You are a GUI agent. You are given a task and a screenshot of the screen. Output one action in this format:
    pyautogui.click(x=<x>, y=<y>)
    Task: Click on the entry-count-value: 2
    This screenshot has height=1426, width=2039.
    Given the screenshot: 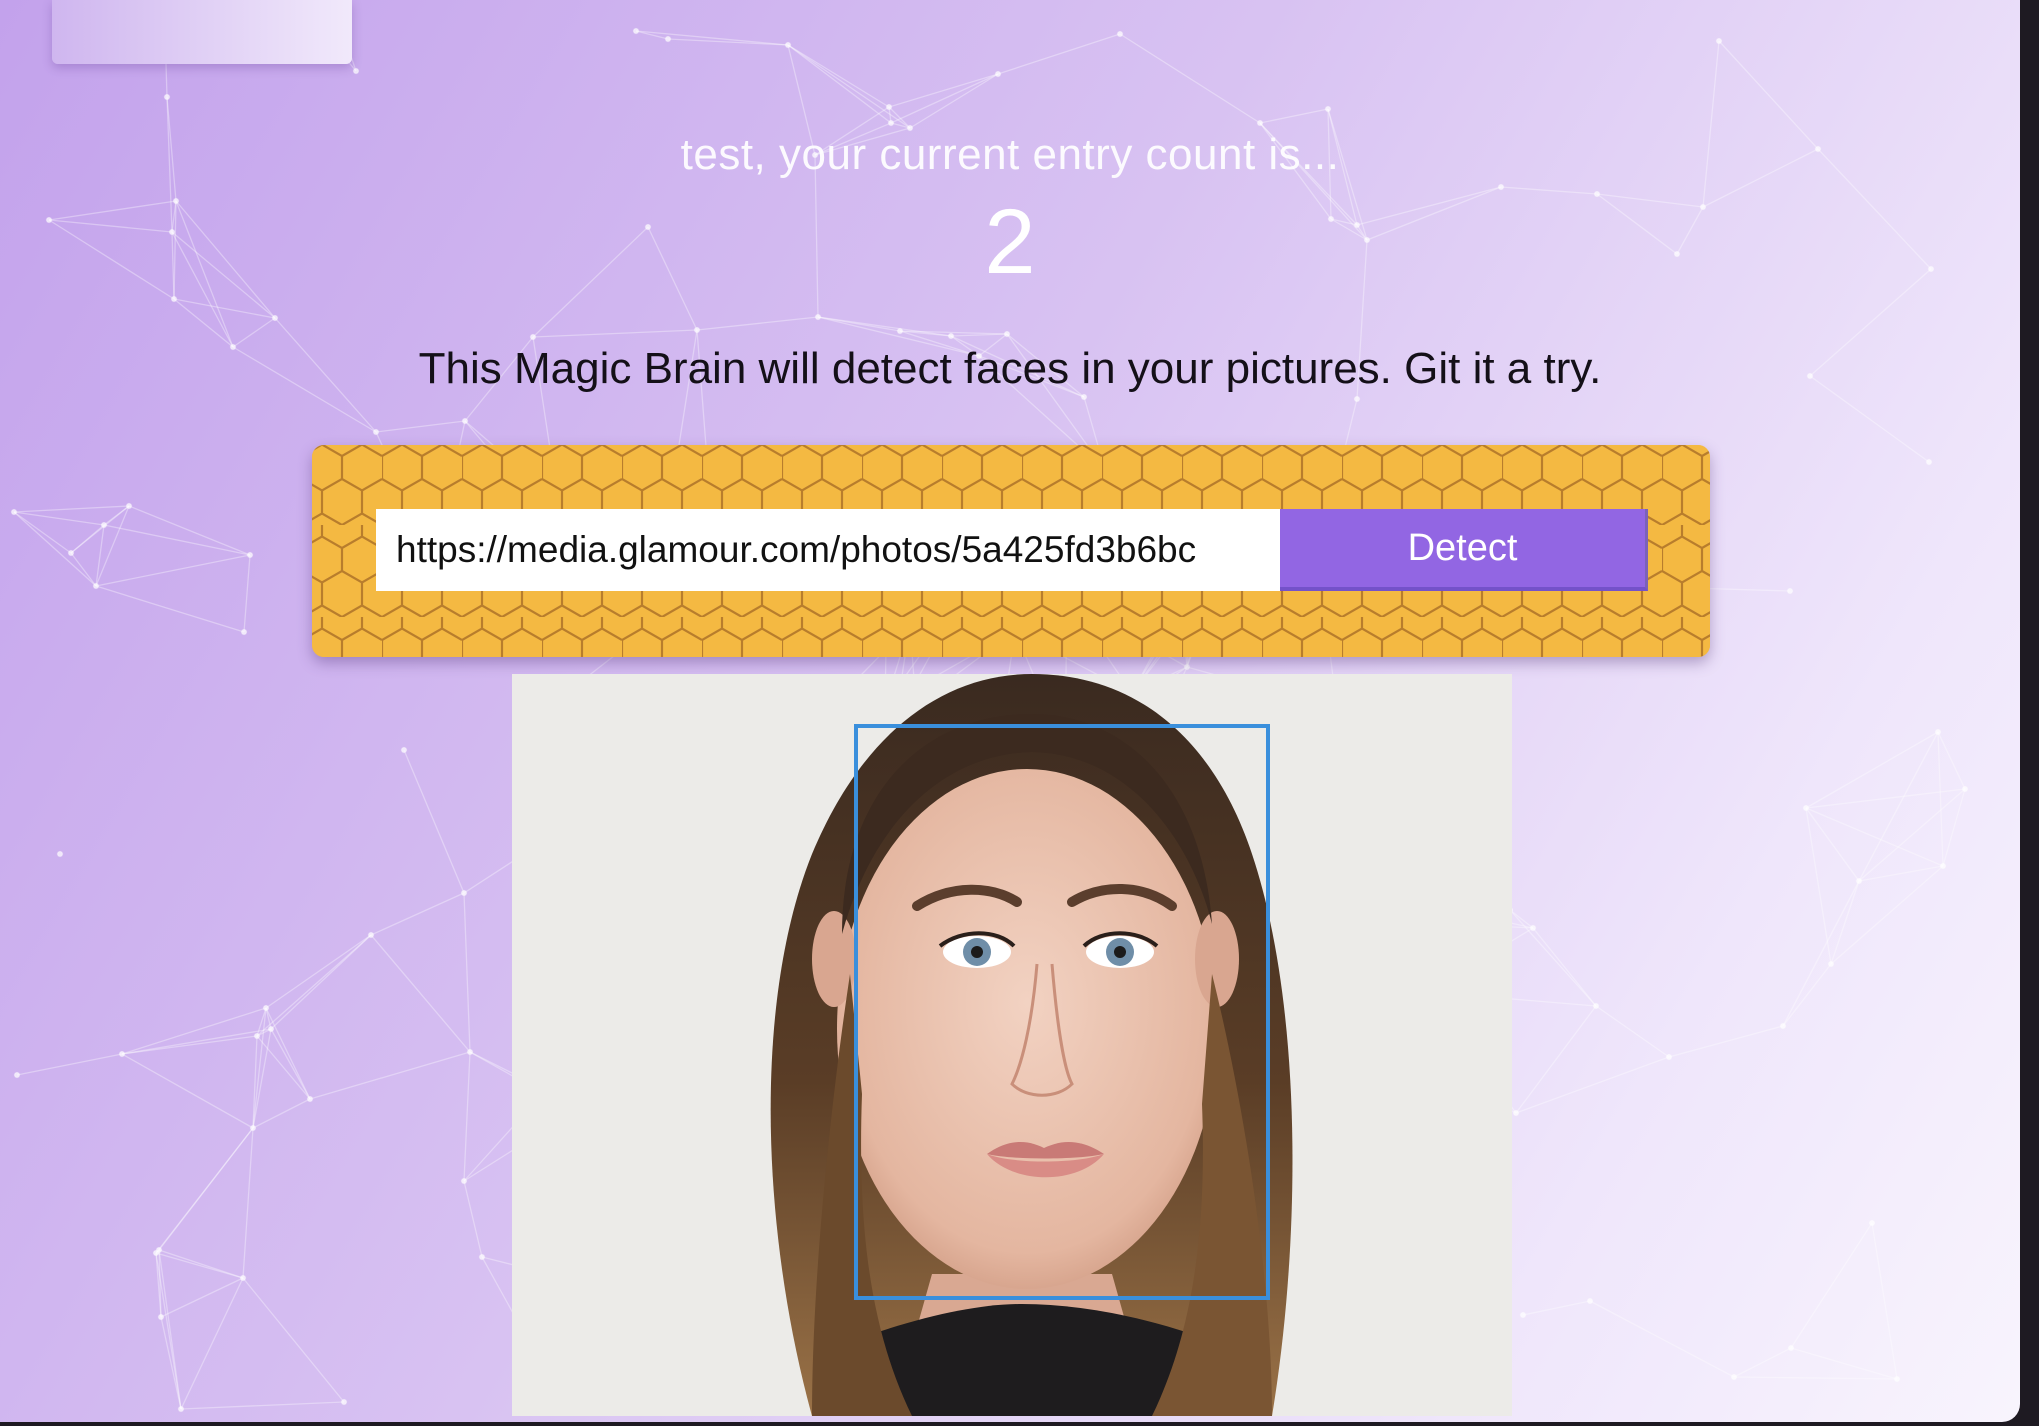 What is the action you would take?
    pyautogui.click(x=1010, y=242)
    